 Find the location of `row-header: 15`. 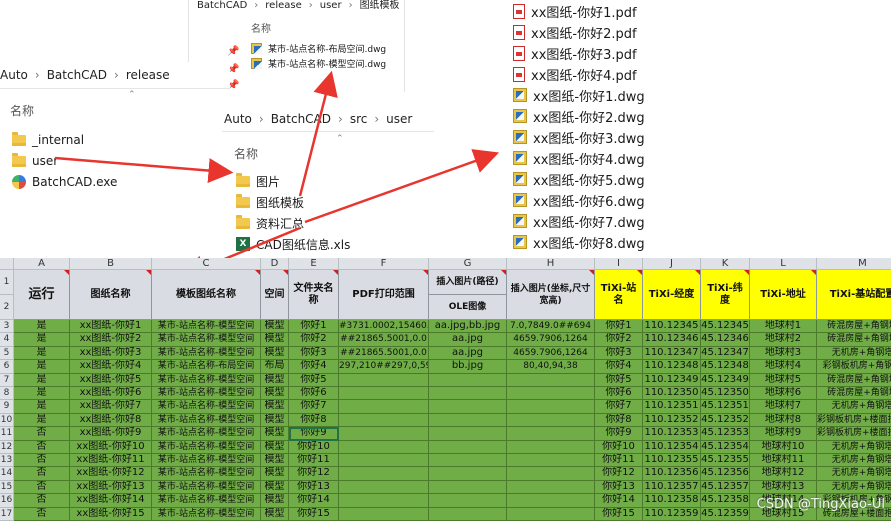

row-header: 15 is located at coordinates (7, 487).